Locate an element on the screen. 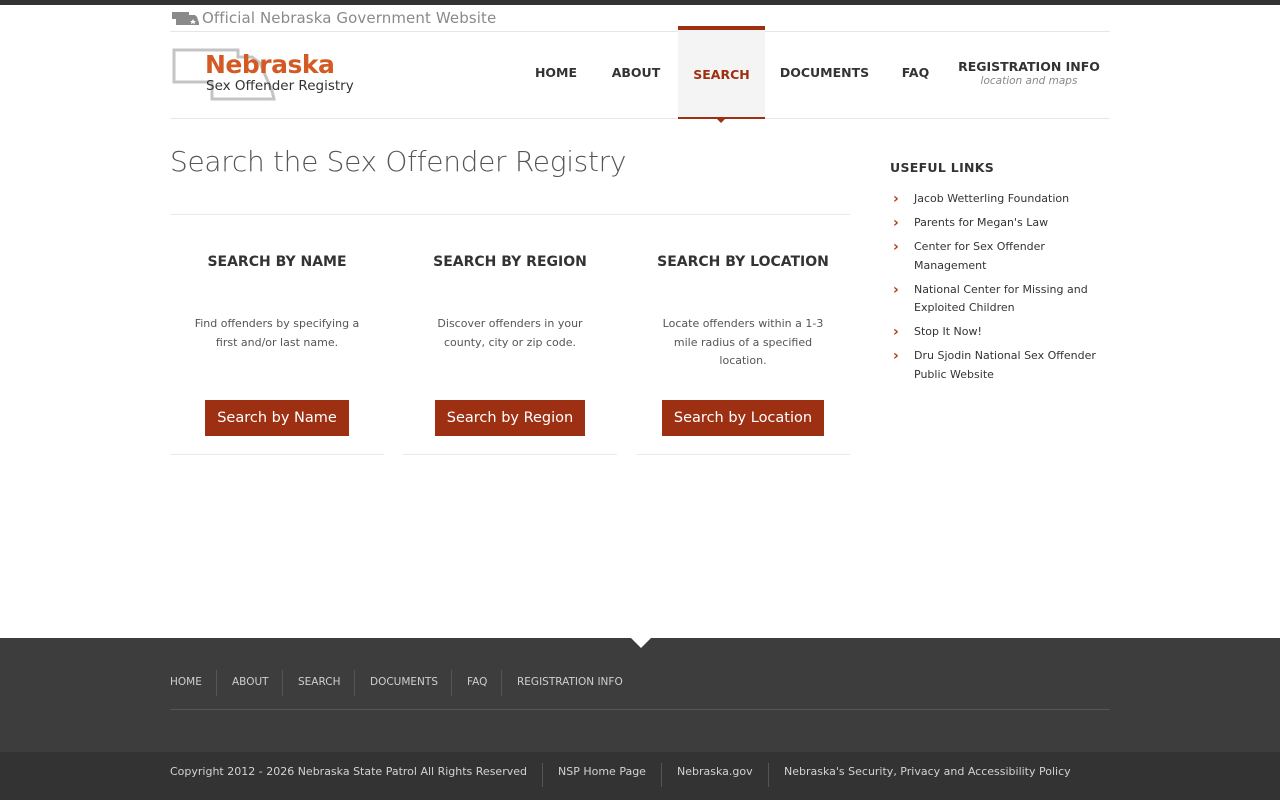  nav-faq-label: FAQ is located at coordinates (915, 72).